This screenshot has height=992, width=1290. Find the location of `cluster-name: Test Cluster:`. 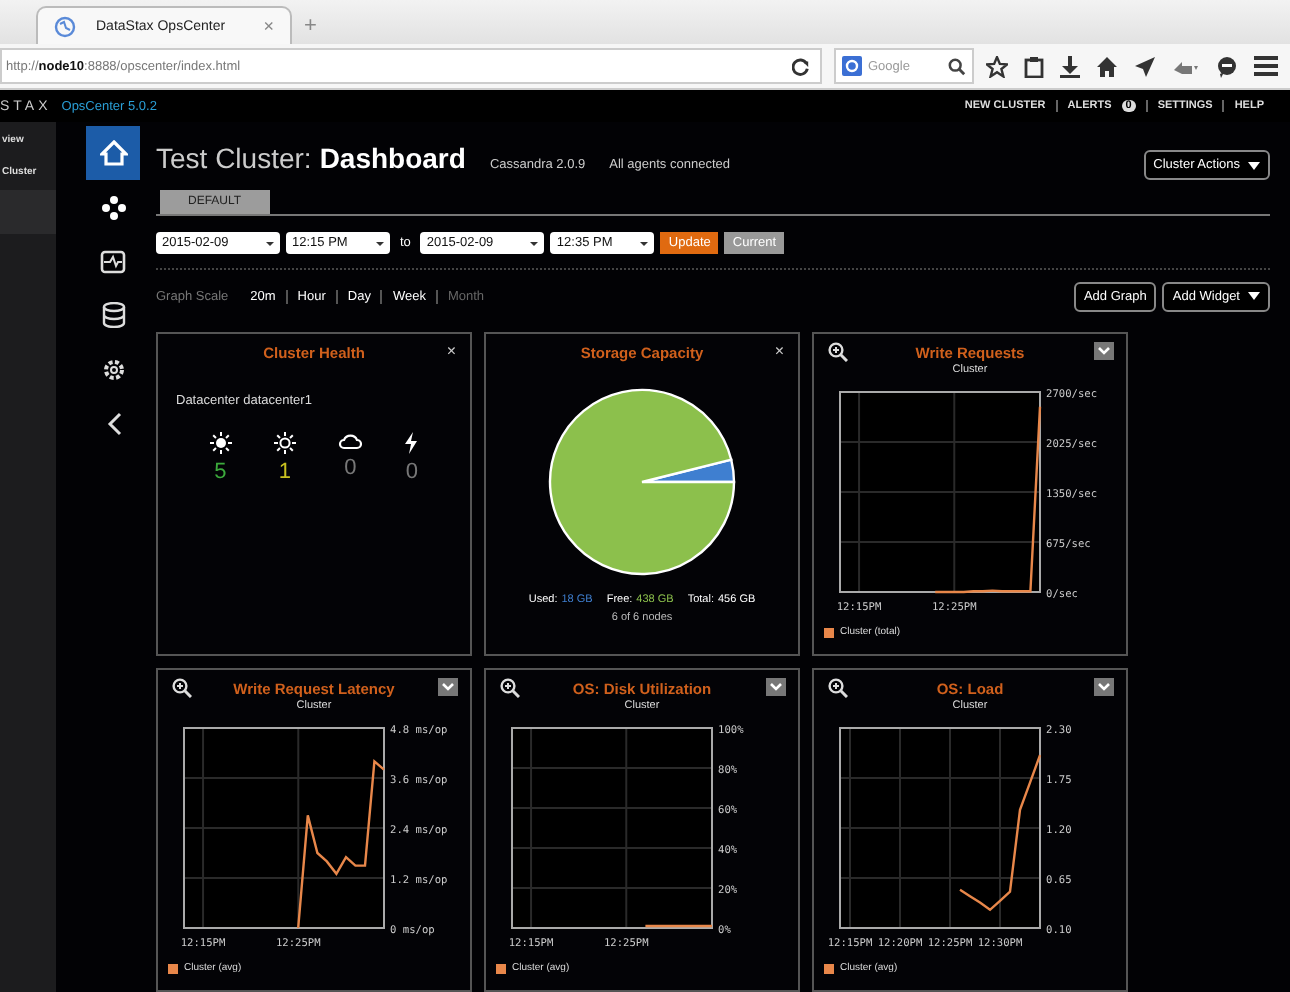

cluster-name: Test Cluster: is located at coordinates (234, 158).